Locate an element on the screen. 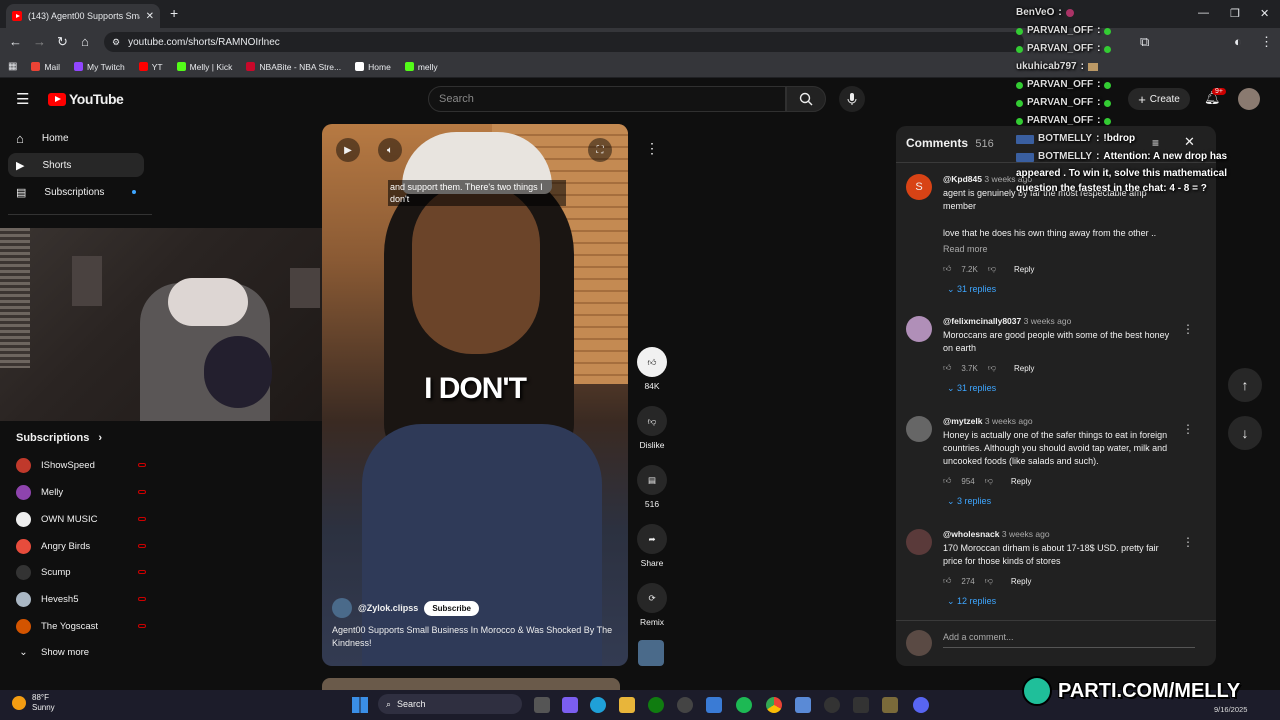 Image resolution: width=1280 pixels, height=720 pixels. more-options-icon: ⋮ is located at coordinates (652, 148).